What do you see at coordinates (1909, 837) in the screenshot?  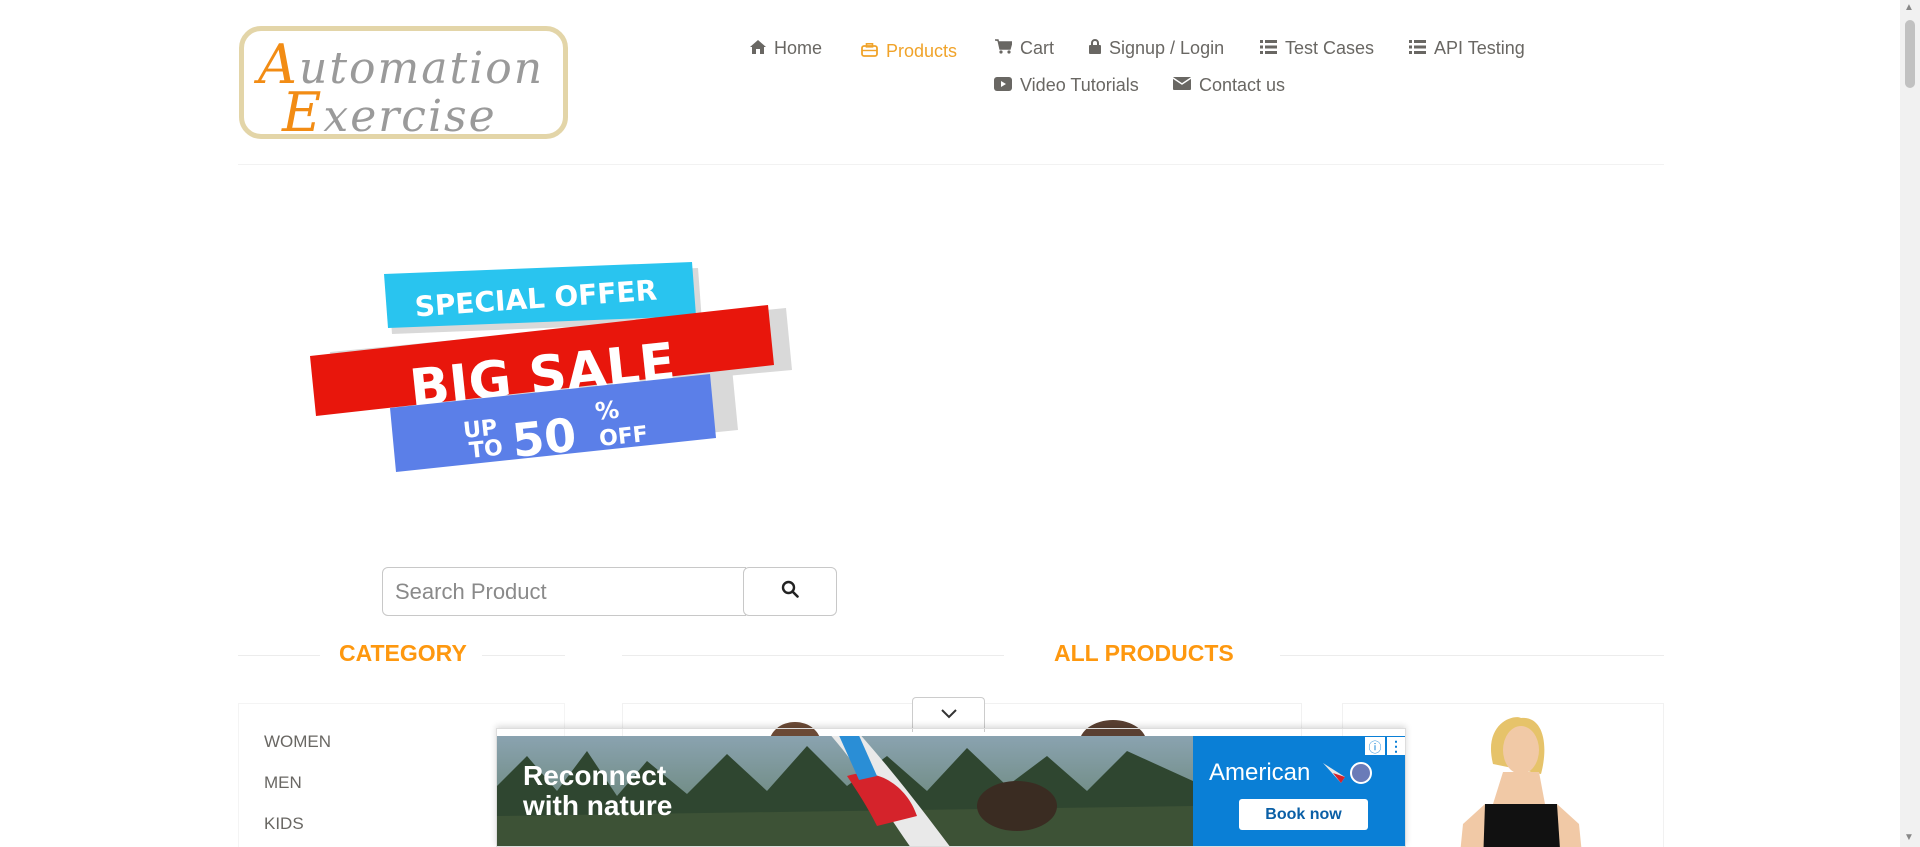 I see `scroll-down-arrow-icon: ▼` at bounding box center [1909, 837].